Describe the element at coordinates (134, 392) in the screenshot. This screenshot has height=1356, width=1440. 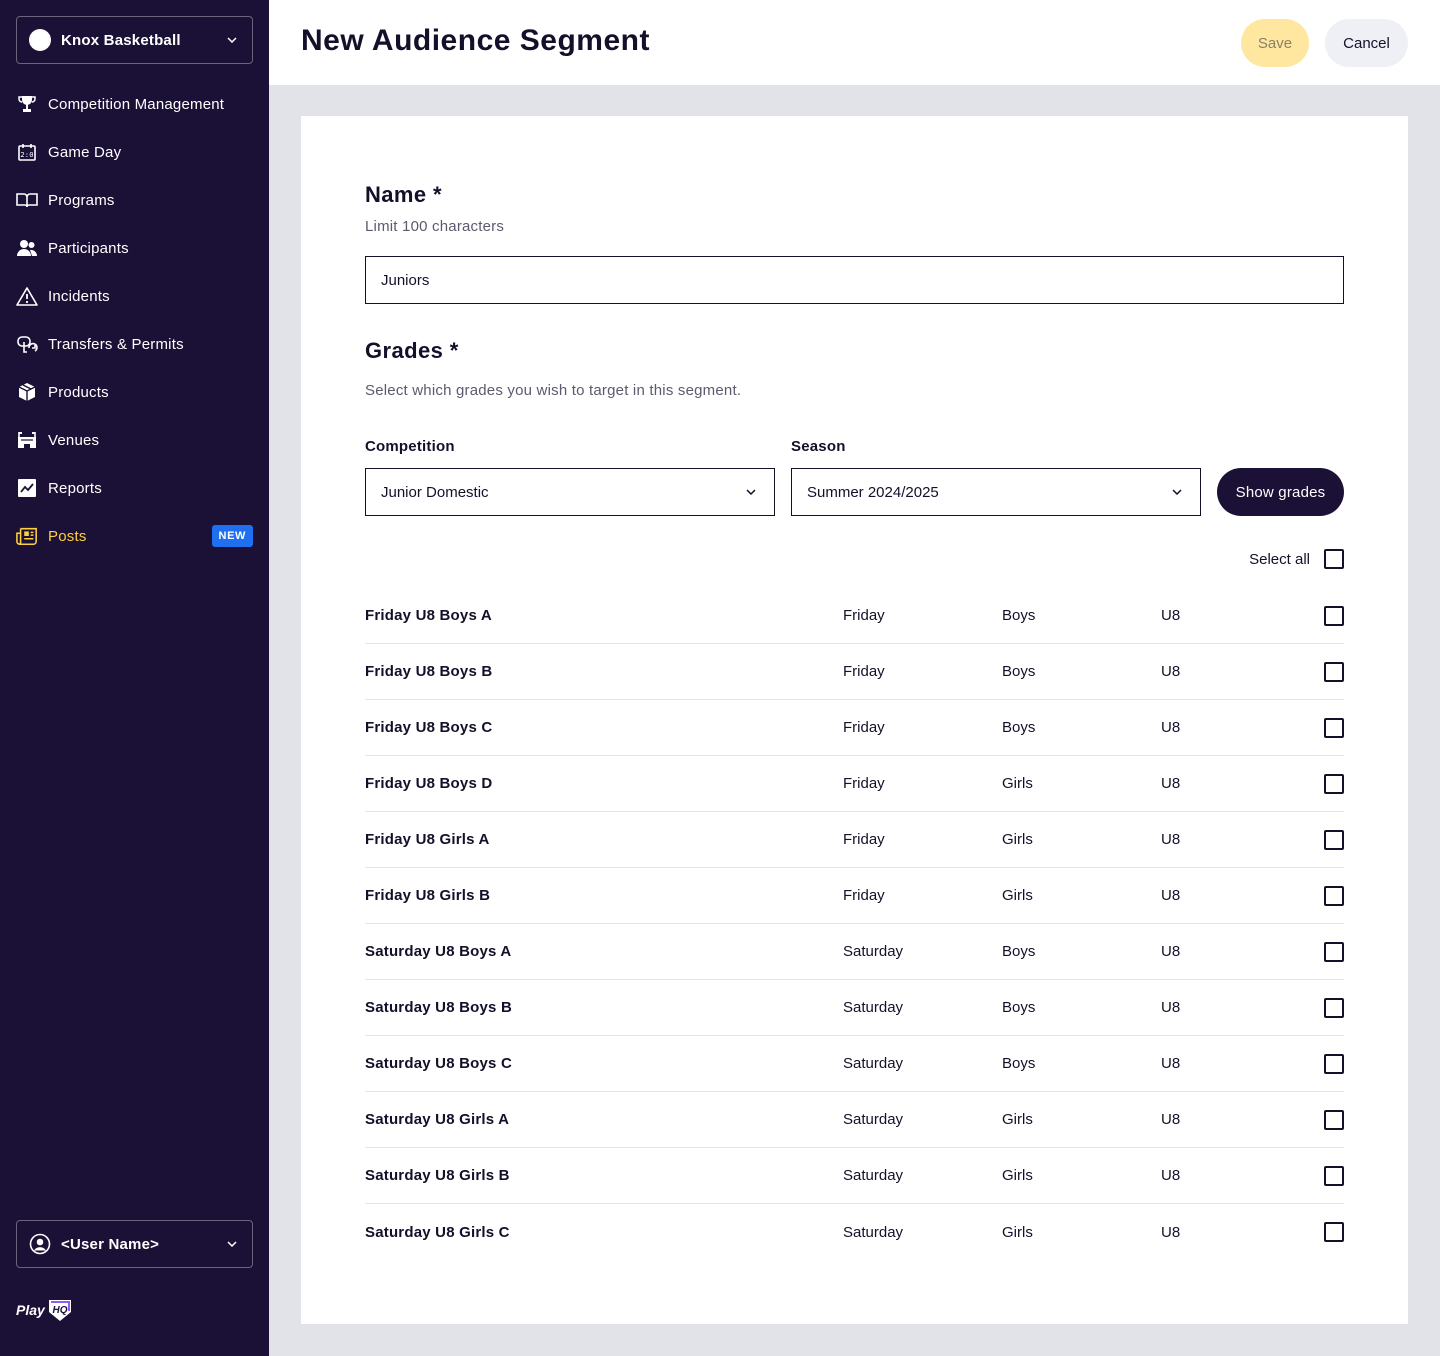
I see `sidebar-item-products: Products` at that location.